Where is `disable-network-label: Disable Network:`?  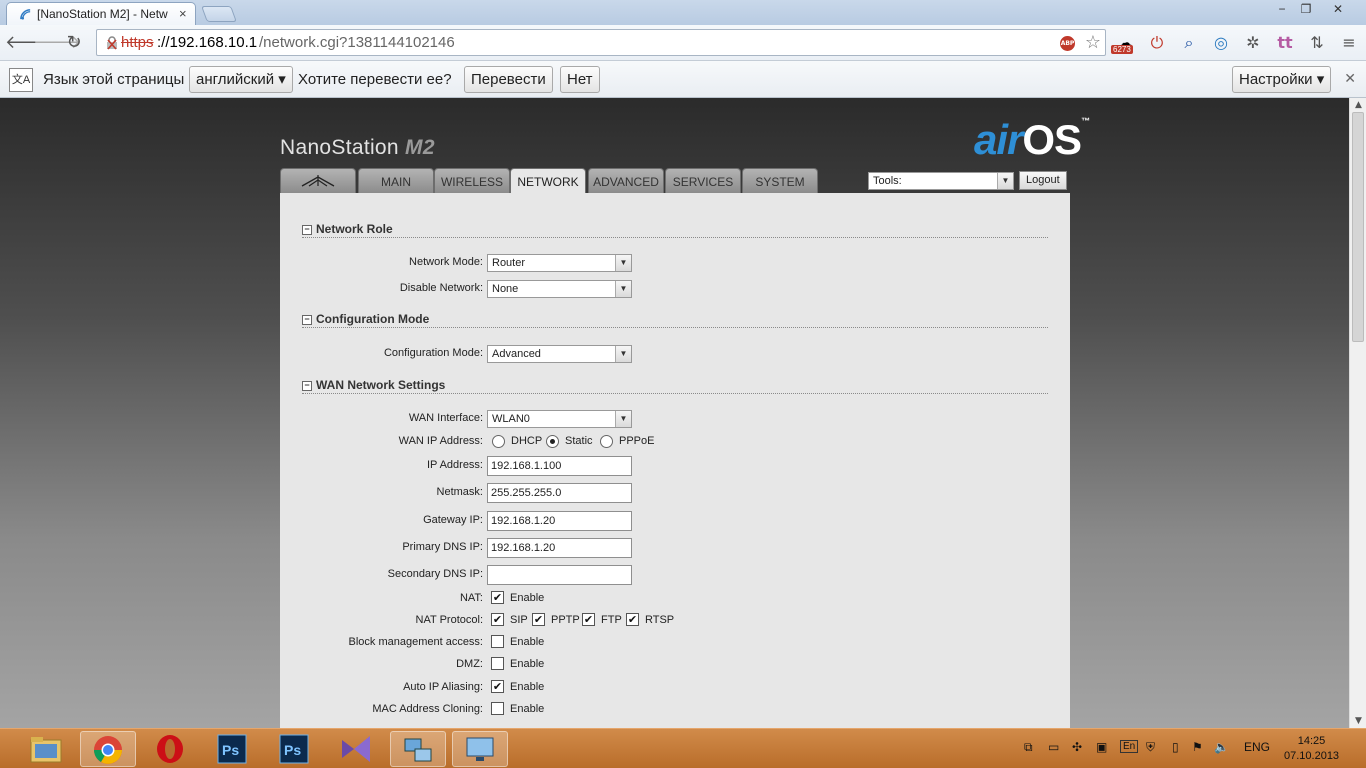
disable-network-label: Disable Network: is located at coordinates (441, 288).